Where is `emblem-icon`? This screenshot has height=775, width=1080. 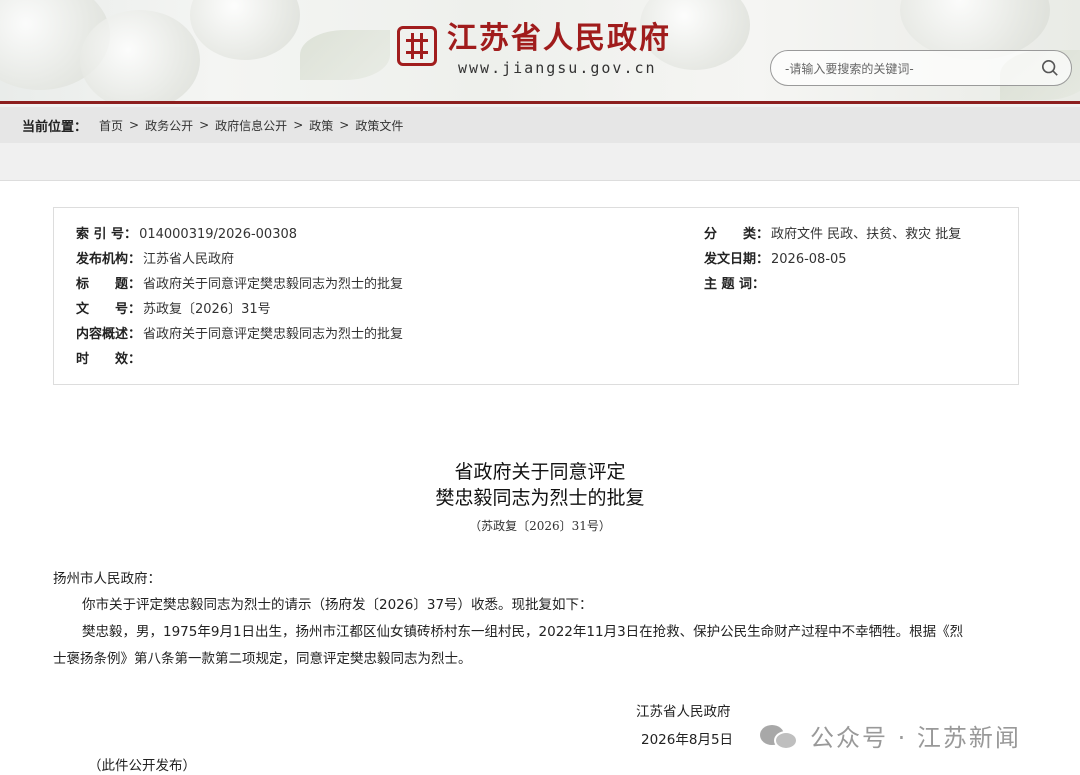
emblem-icon is located at coordinates (417, 46).